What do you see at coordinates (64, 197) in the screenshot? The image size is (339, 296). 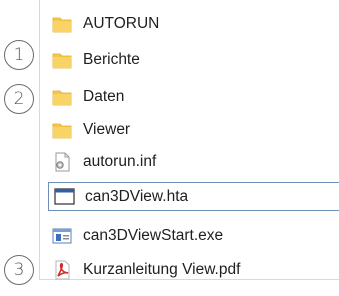 I see `hta-window-icon` at bounding box center [64, 197].